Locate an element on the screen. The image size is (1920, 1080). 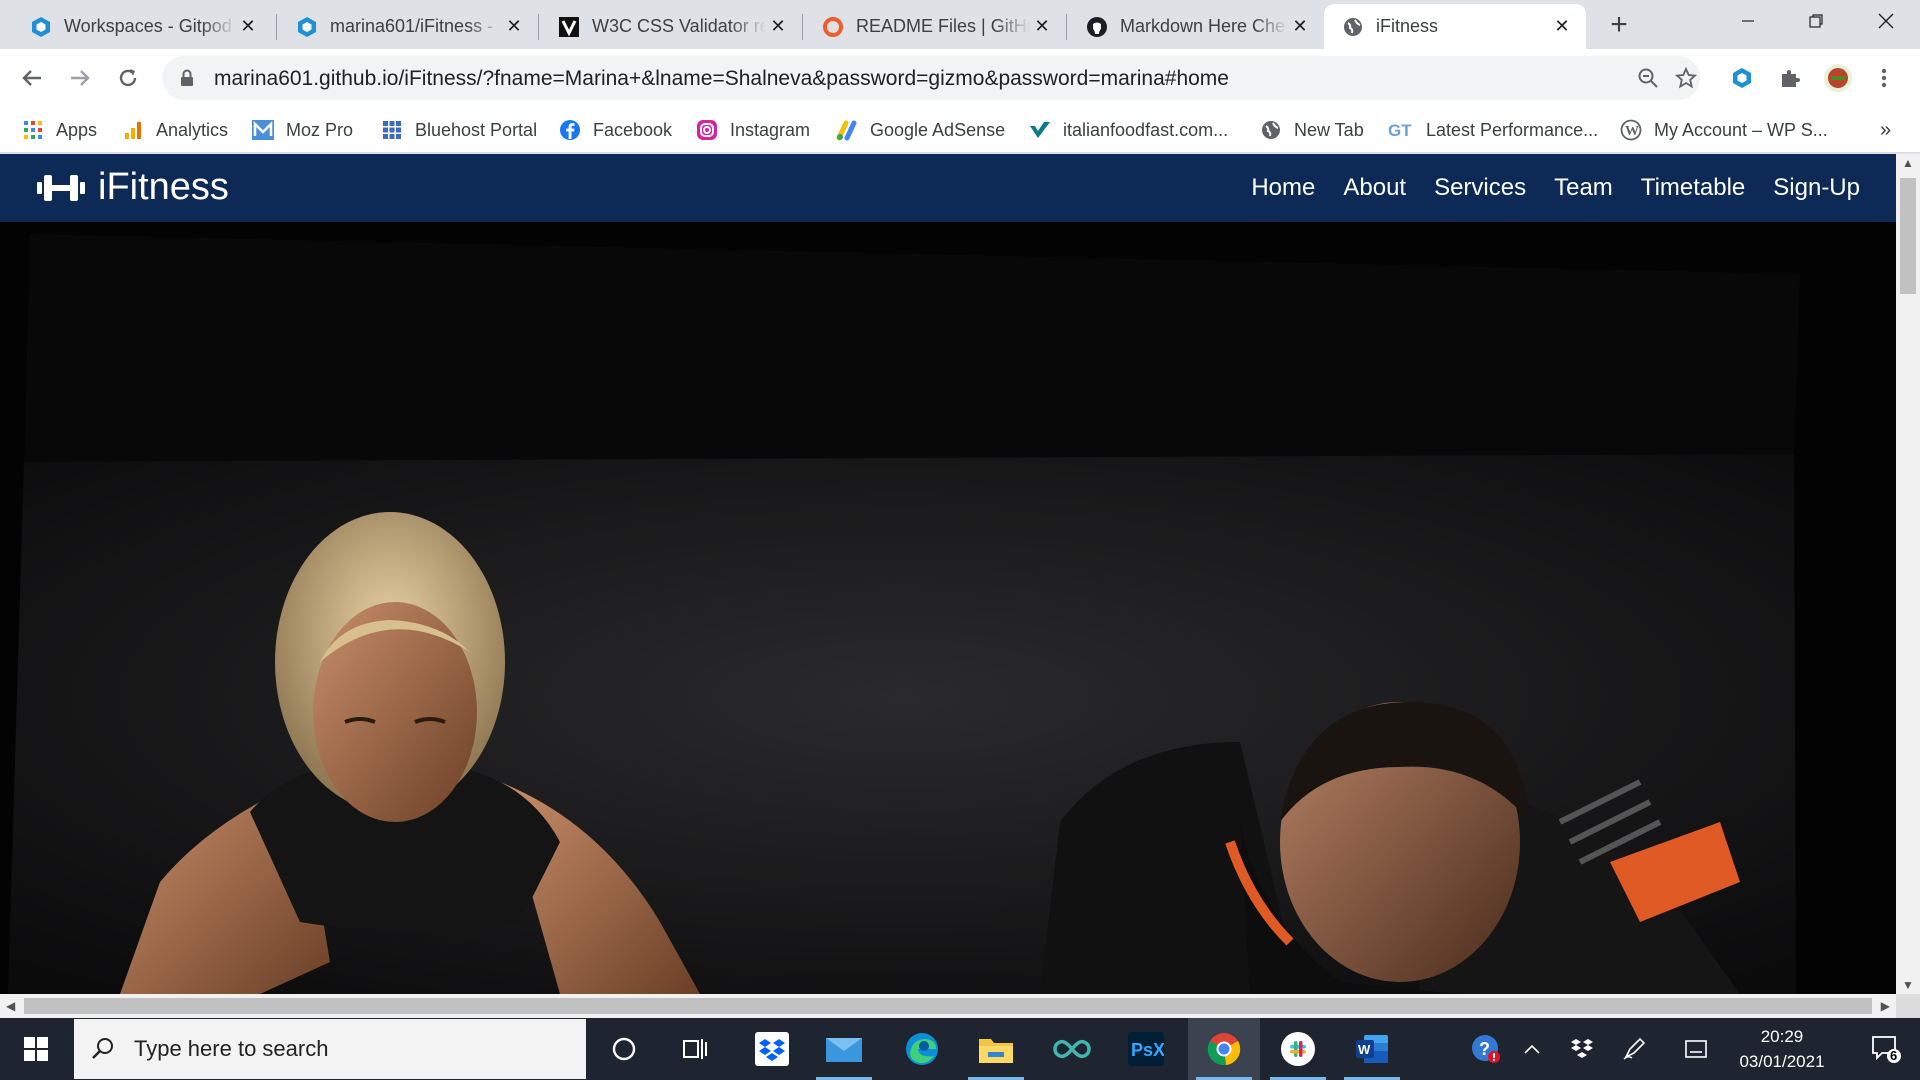
bookmark-google-adsense: Google AdSense is located at coordinates (920, 130).